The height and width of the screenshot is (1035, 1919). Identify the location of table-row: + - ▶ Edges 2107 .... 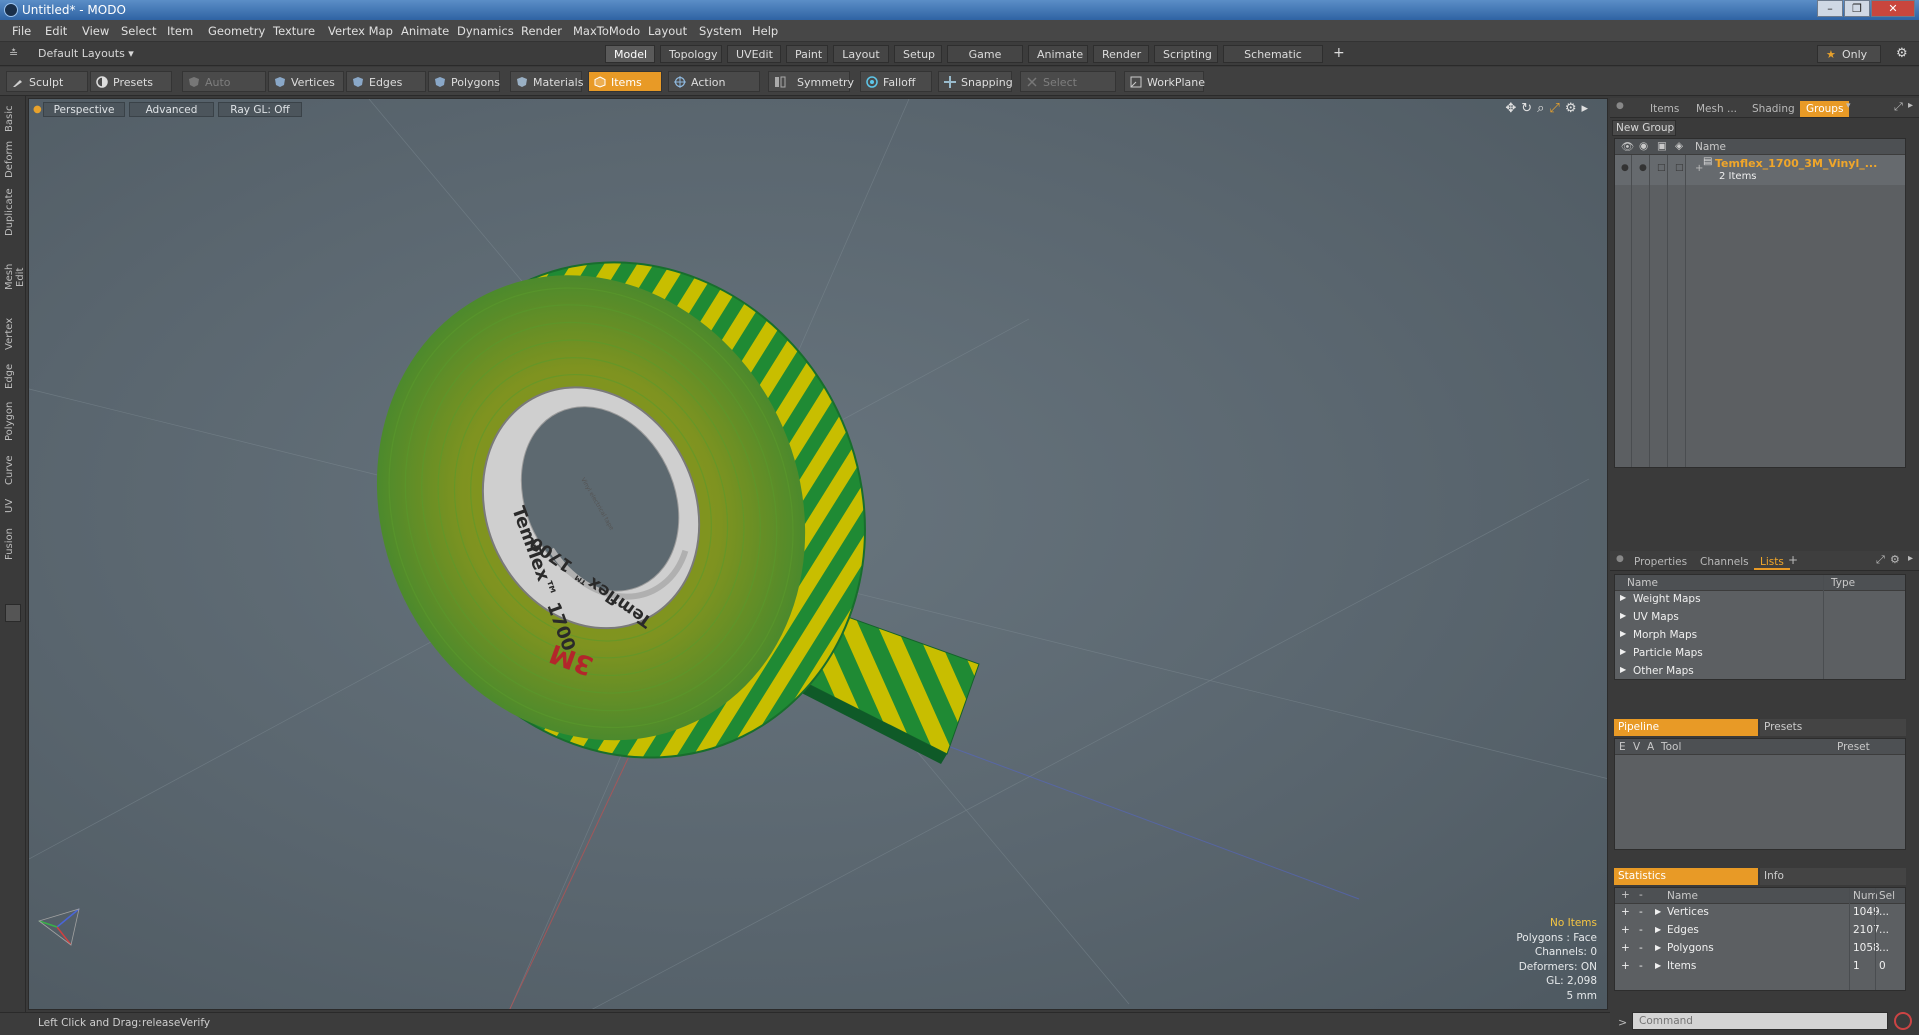
(1760, 931).